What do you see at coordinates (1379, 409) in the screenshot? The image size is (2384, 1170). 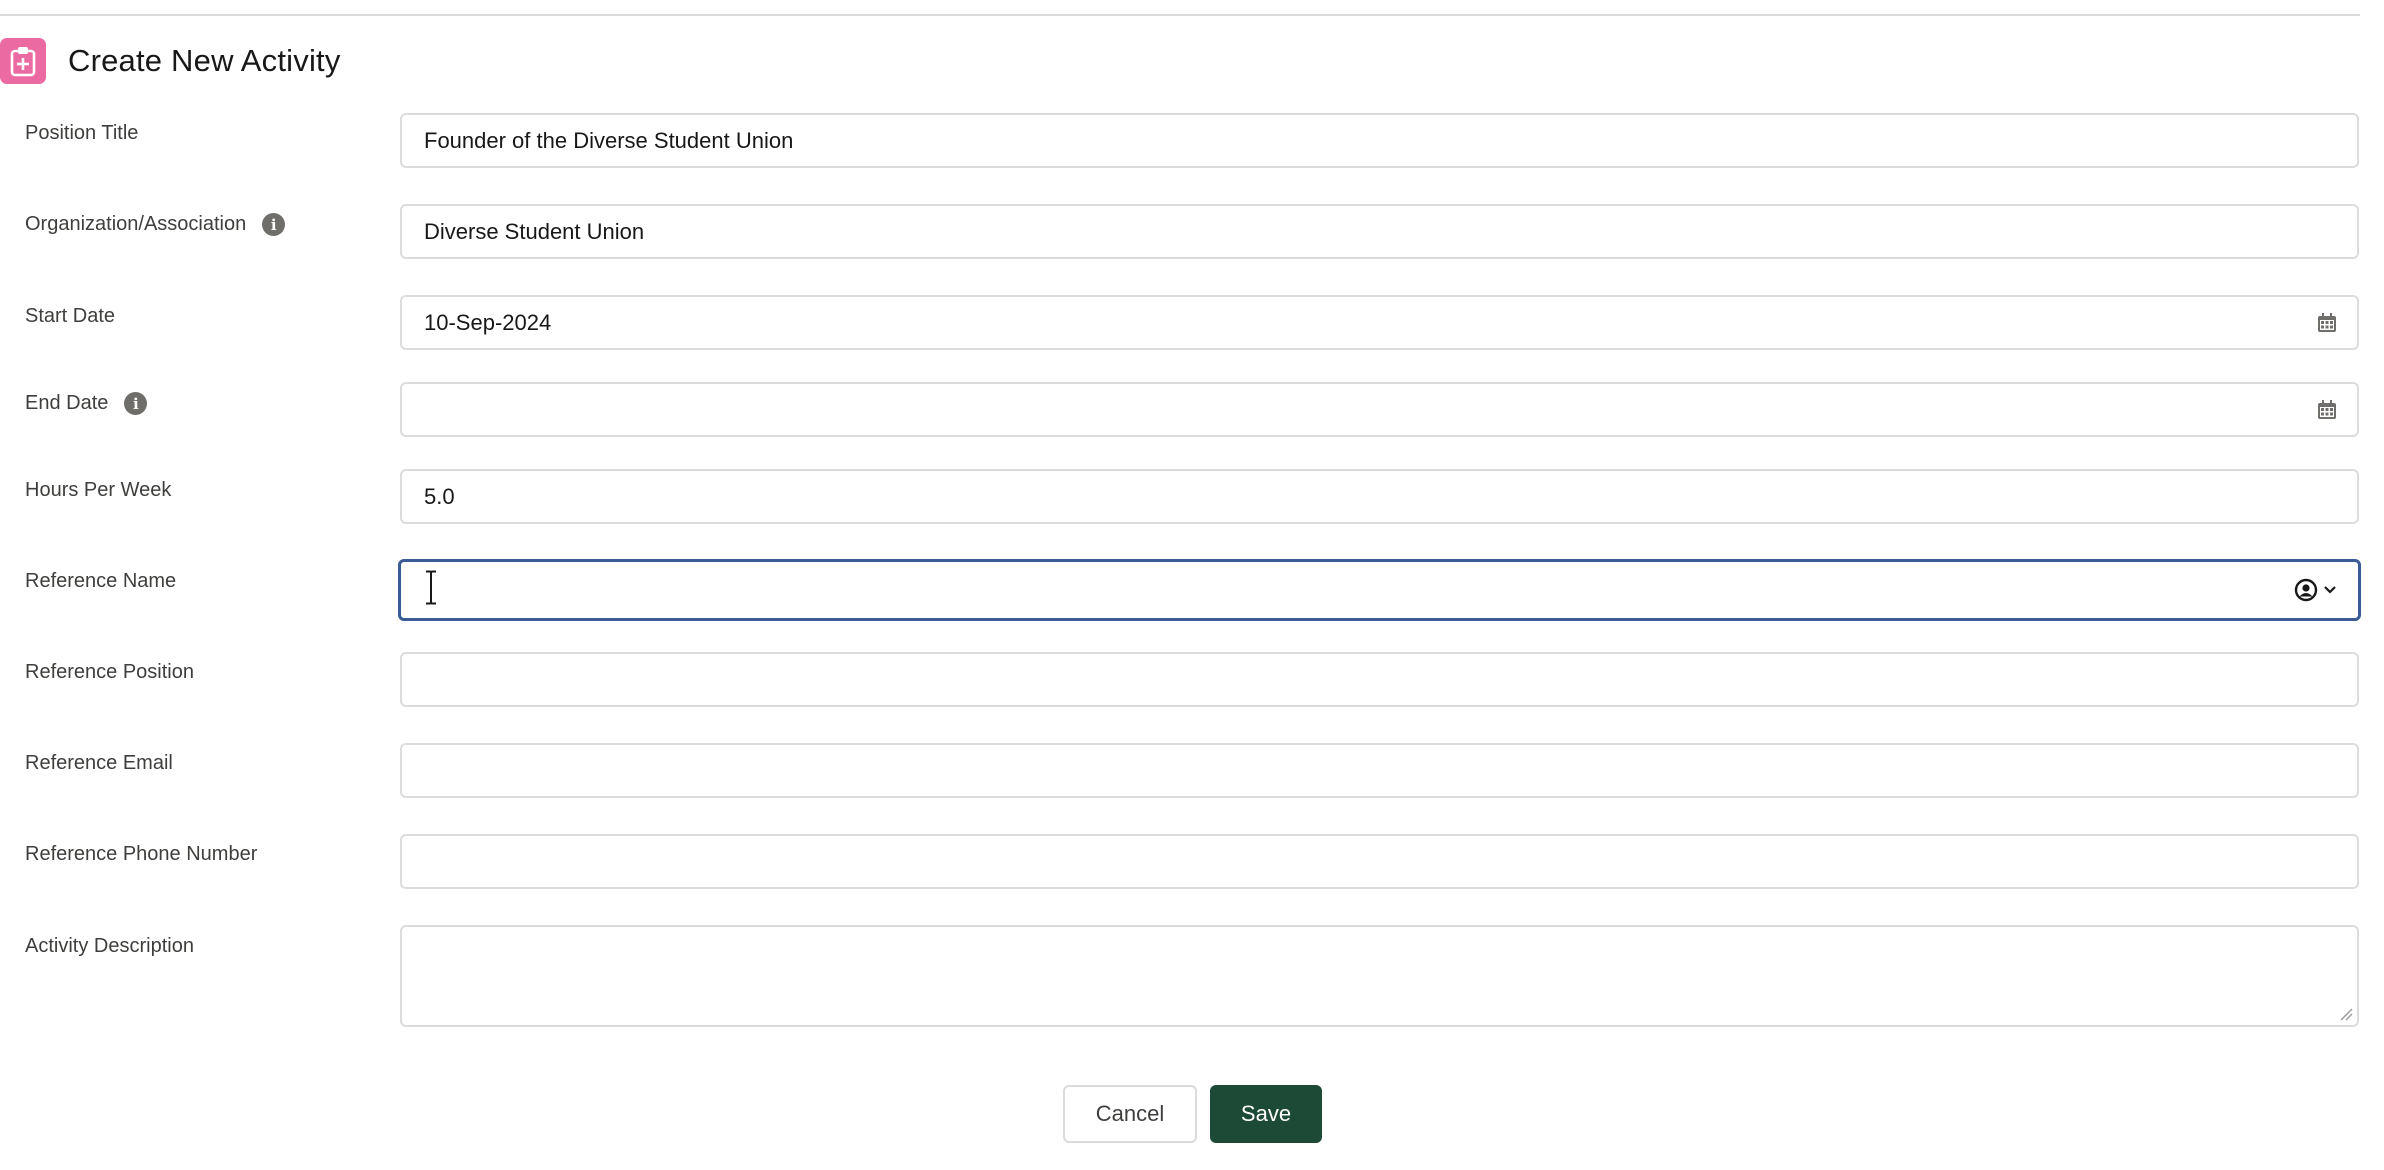 I see `end-date-input` at bounding box center [1379, 409].